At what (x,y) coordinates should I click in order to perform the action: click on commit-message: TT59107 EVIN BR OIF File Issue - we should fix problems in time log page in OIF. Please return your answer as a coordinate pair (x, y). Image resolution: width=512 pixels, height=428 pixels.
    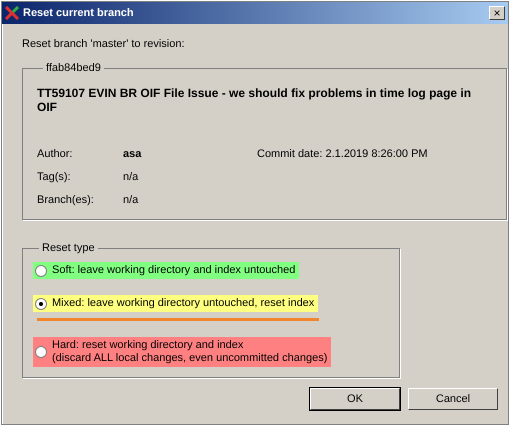
    Looking at the image, I should click on (254, 100).